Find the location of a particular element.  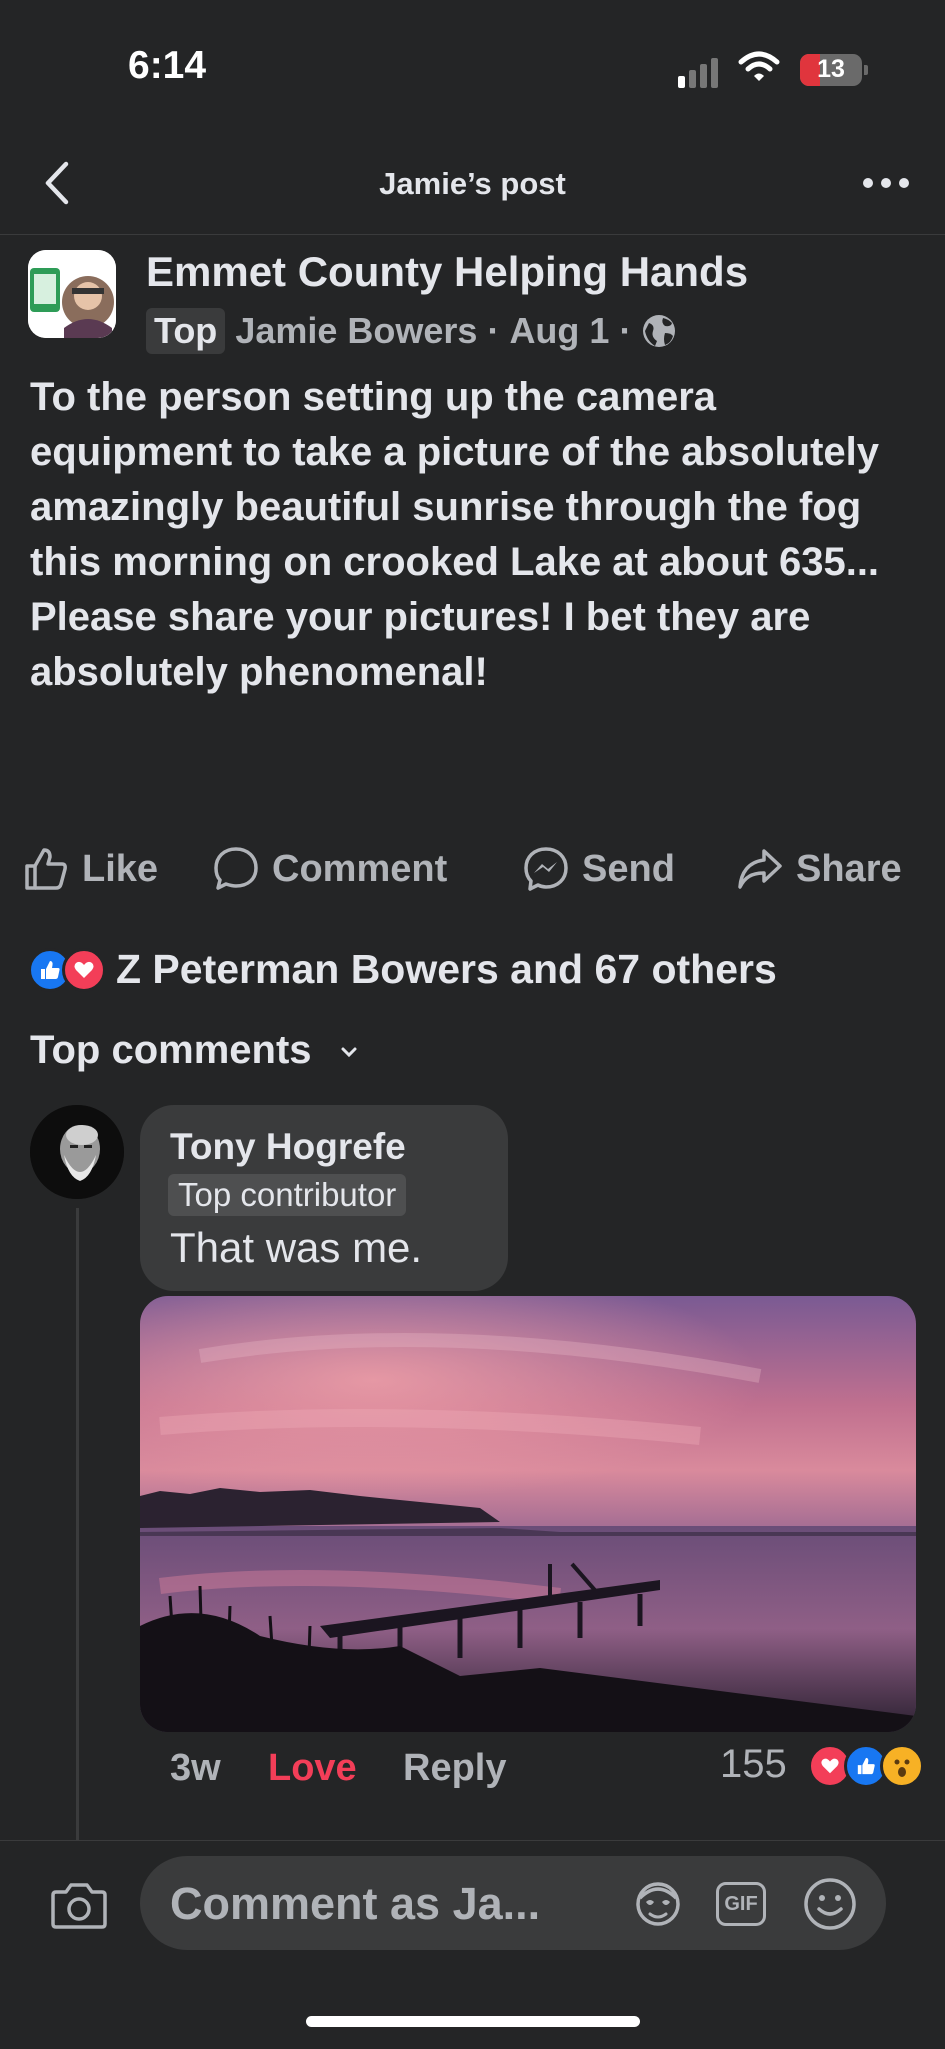

chevron-down-icon is located at coordinates (349, 1052).